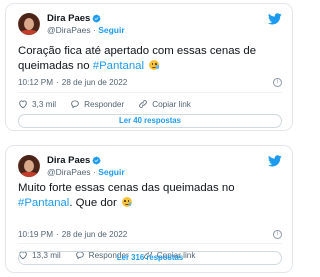 The width and height of the screenshot is (320, 277). Describe the element at coordinates (36, 234) in the screenshot. I see `tweet-time: 10:19 PM` at that location.